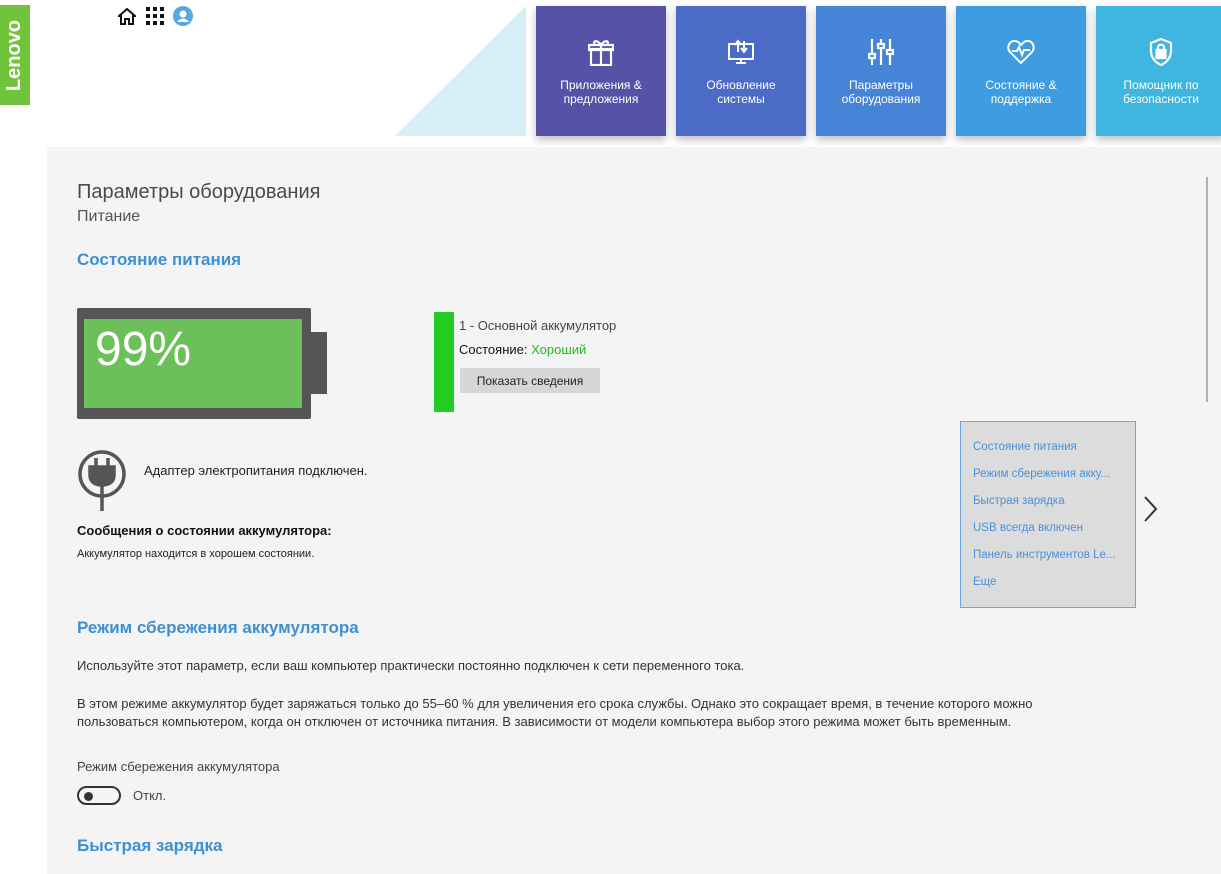 This screenshot has height=874, width=1221. What do you see at coordinates (178, 766) in the screenshot?
I see `conservation-toggle-label: Режим сбережения аккумулятора` at bounding box center [178, 766].